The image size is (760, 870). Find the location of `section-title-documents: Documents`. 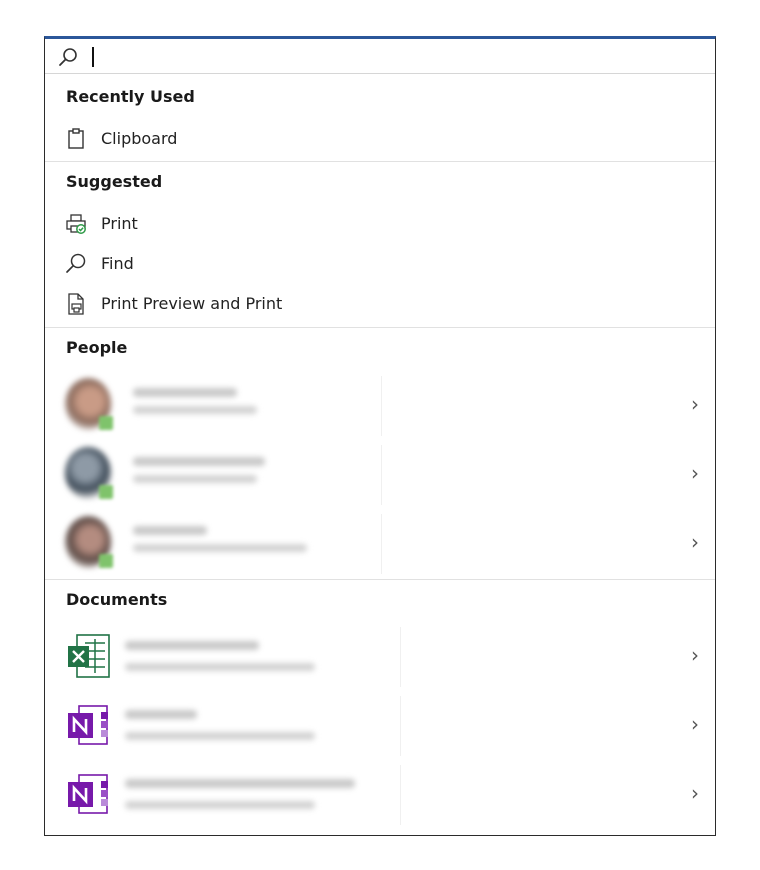

section-title-documents: Documents is located at coordinates (117, 599).